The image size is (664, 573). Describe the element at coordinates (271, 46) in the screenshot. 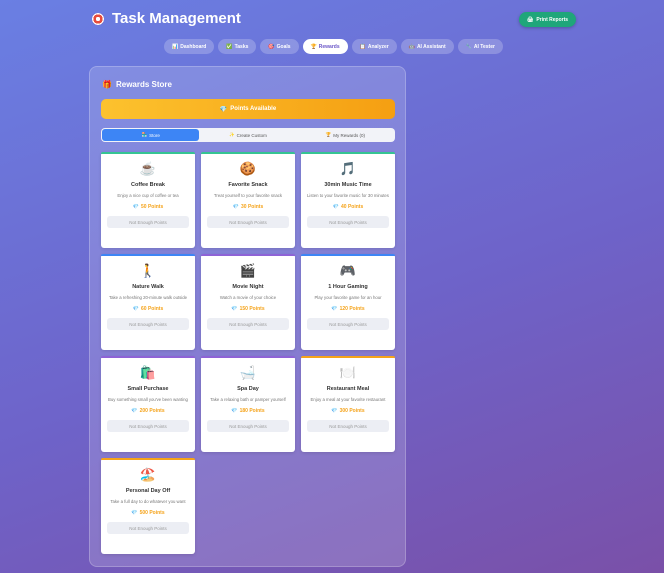

I see `target-icon: 🎯` at that location.